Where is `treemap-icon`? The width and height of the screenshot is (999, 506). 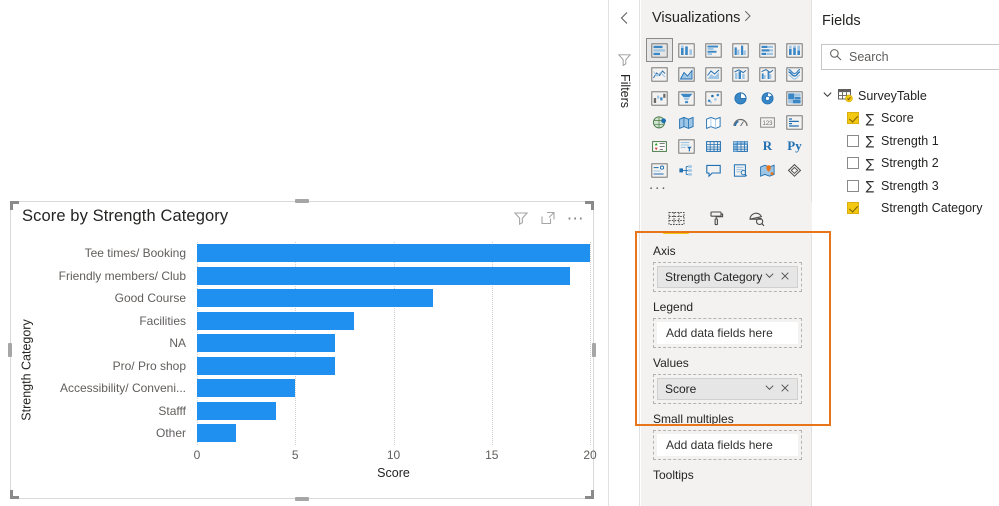 treemap-icon is located at coordinates (794, 98).